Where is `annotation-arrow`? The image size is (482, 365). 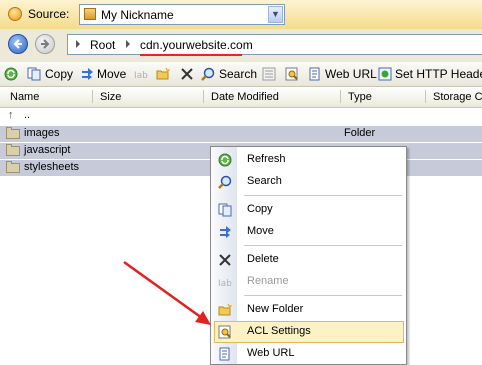
annotation-arrow is located at coordinates (167, 292).